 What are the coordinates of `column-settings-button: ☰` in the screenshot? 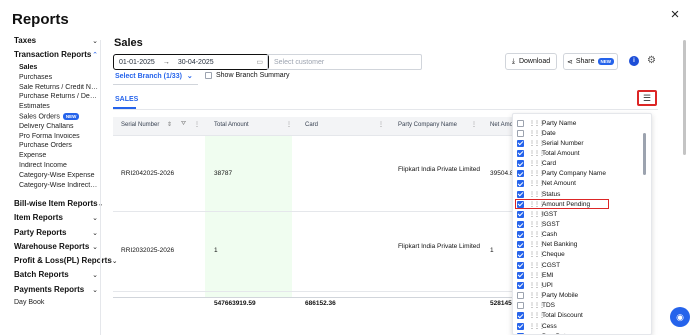 It's located at (647, 98).